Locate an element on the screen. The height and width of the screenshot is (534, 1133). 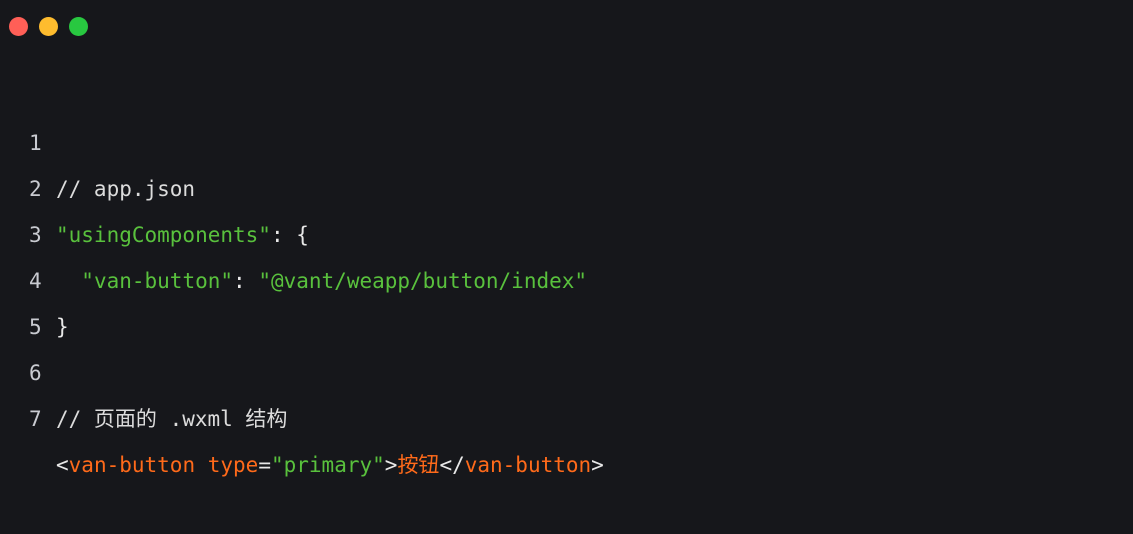
comment-text: // 页面的 .wxml 结构 is located at coordinates (172, 419).